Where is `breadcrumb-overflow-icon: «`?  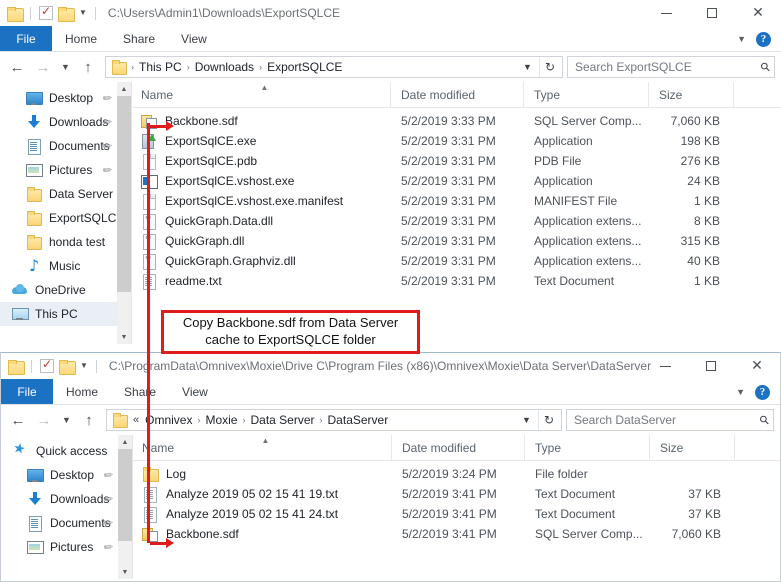 breadcrumb-overflow-icon: « is located at coordinates (136, 420).